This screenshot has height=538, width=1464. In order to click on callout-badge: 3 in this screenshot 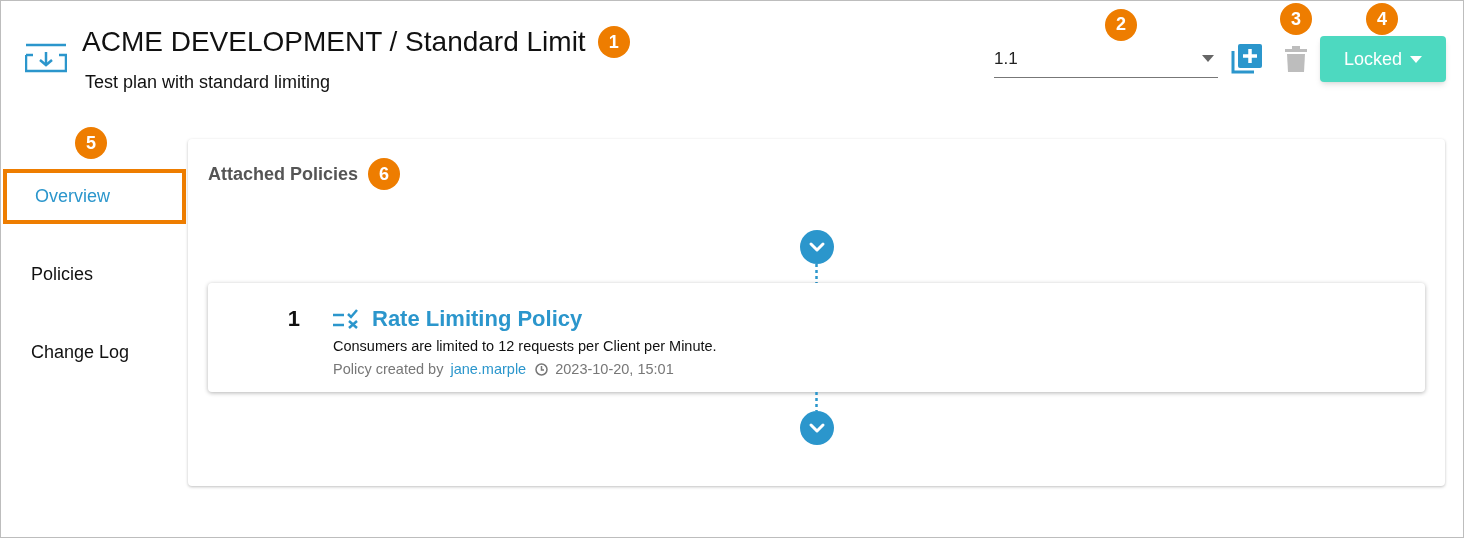, I will do `click(1296, 19)`.